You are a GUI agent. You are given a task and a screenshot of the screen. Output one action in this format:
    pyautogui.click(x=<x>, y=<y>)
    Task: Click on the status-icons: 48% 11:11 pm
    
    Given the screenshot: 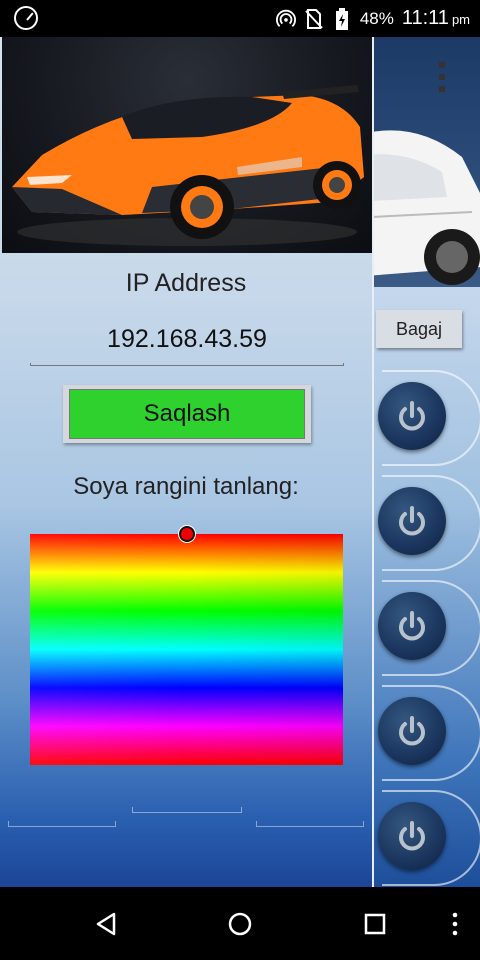 What is the action you would take?
    pyautogui.click(x=372, y=18)
    